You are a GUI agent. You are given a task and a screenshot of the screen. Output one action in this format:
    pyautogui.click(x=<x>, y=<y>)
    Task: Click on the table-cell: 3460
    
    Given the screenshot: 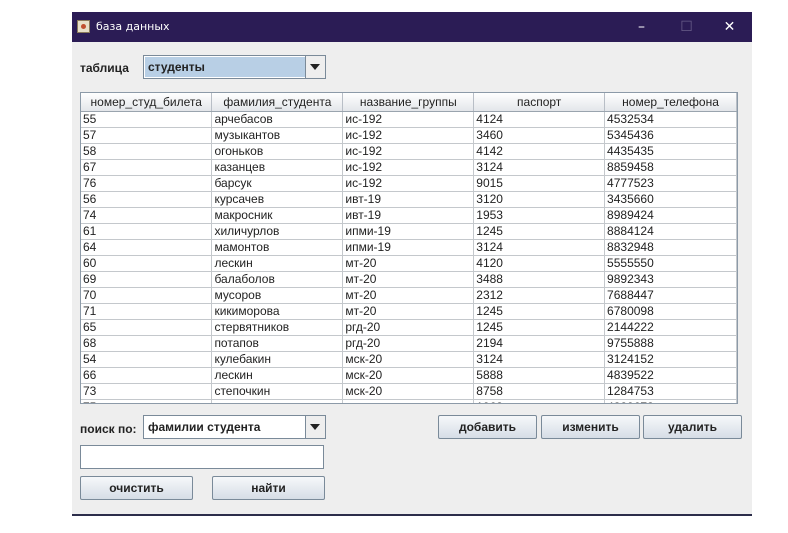 What is the action you would take?
    pyautogui.click(x=539, y=135)
    